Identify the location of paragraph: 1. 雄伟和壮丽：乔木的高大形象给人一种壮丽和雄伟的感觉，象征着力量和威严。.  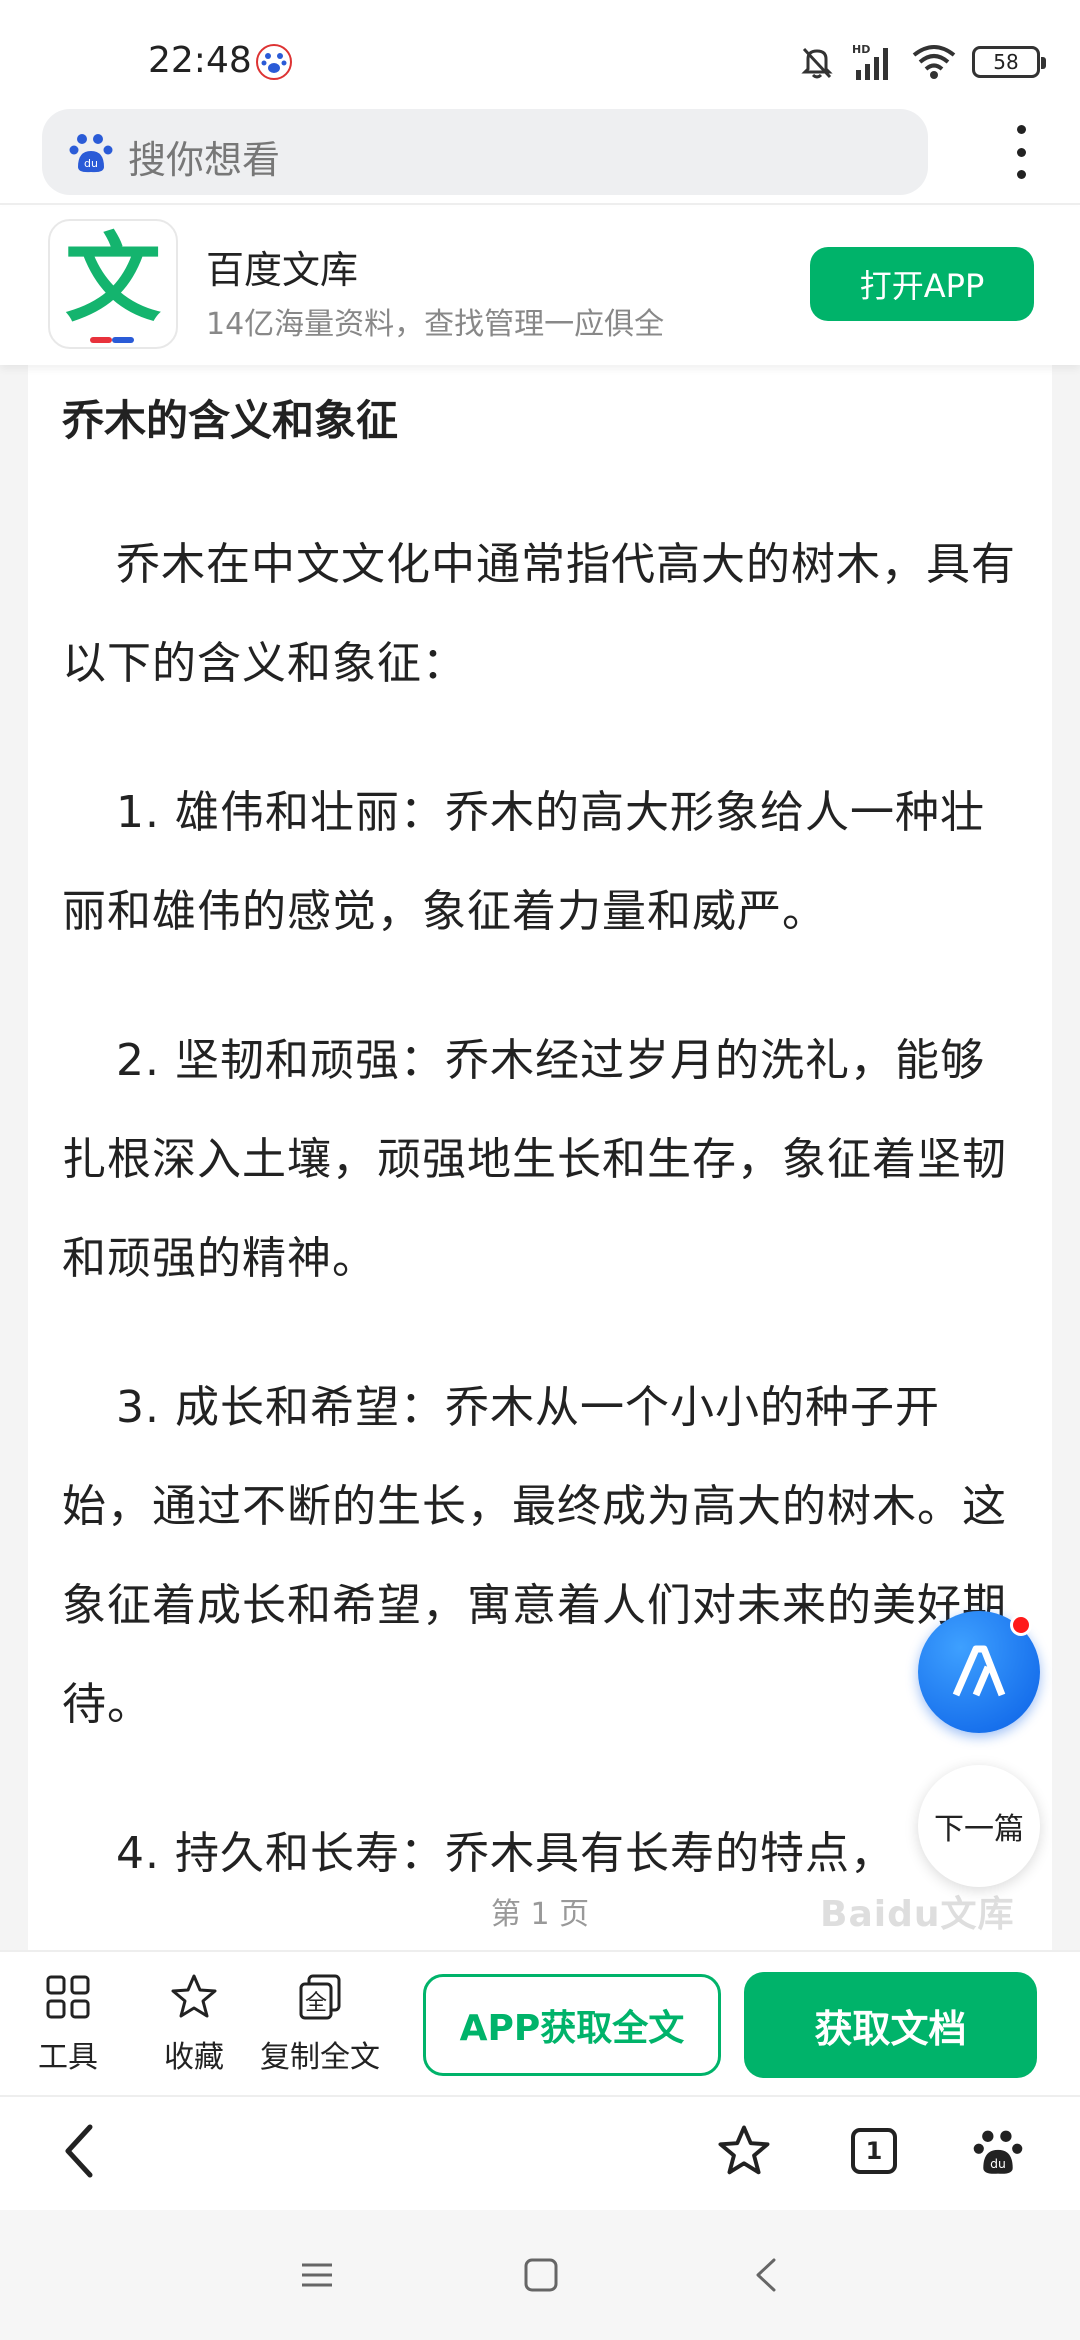
(523, 862).